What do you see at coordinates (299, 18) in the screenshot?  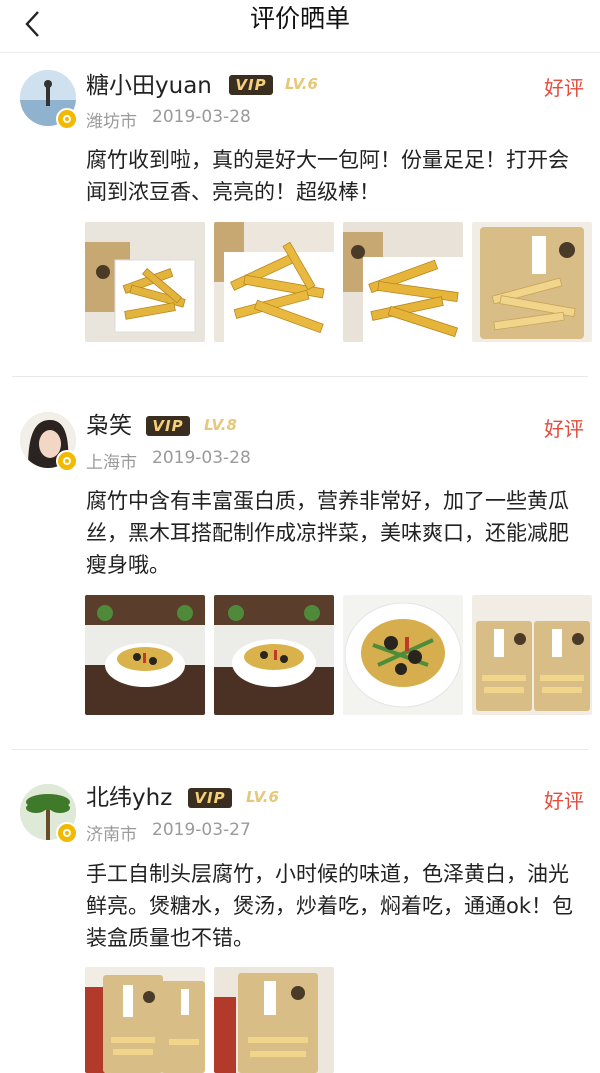 I see `page-title: 评价晒单` at bounding box center [299, 18].